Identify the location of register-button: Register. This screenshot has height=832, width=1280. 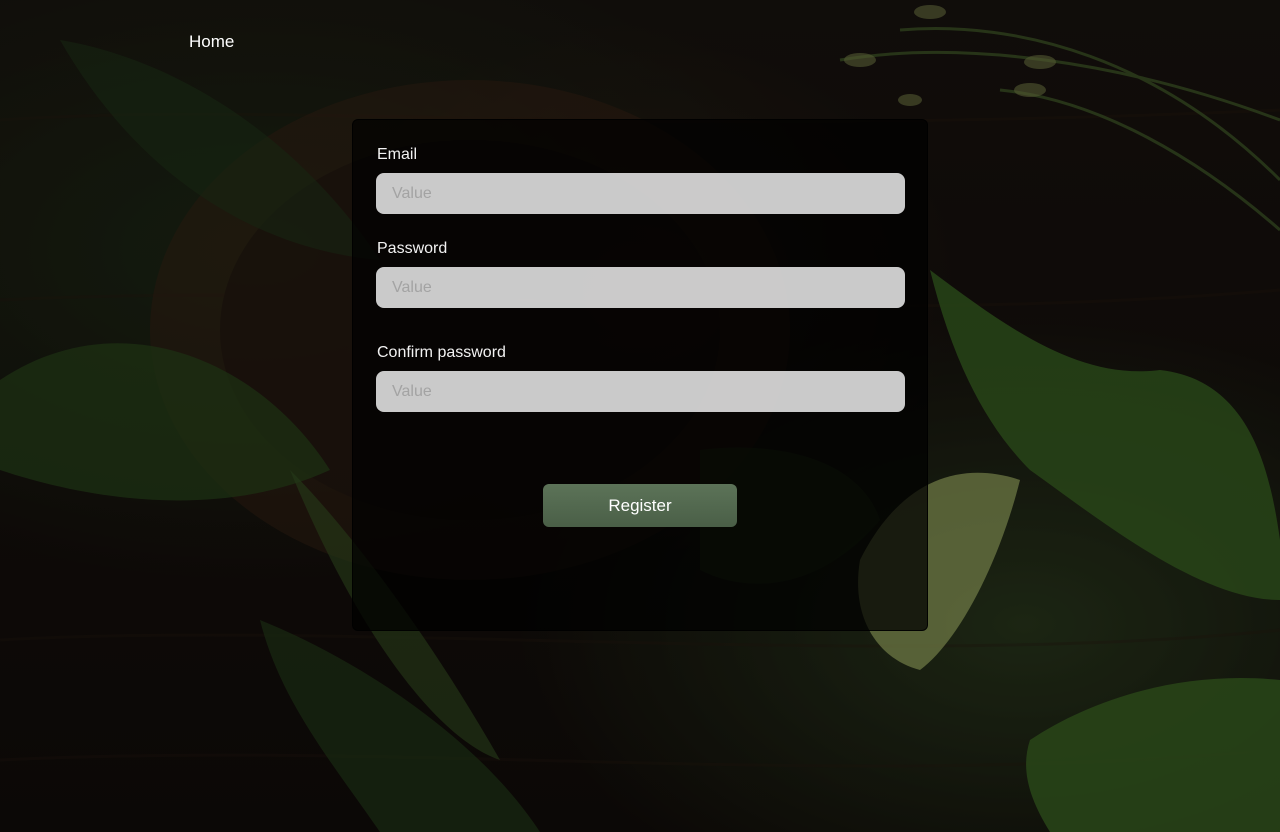
(640, 505).